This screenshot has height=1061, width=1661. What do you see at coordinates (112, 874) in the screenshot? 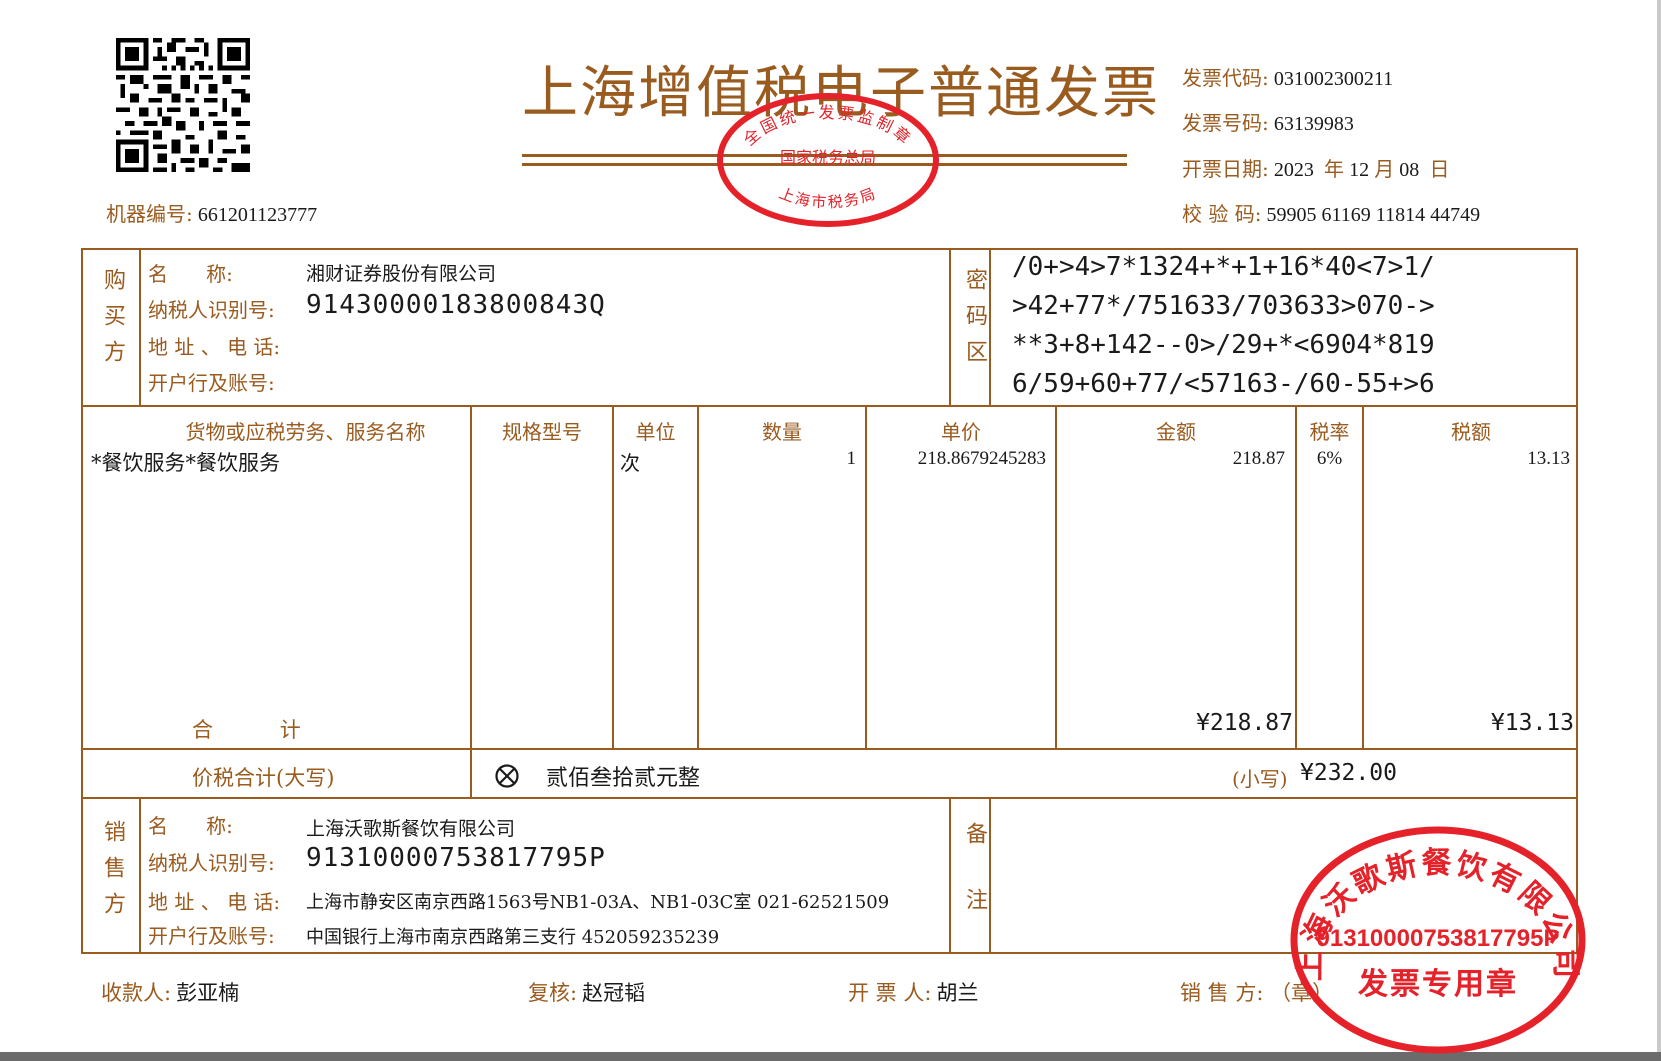
I see `seller-side-label: 销售方` at bounding box center [112, 874].